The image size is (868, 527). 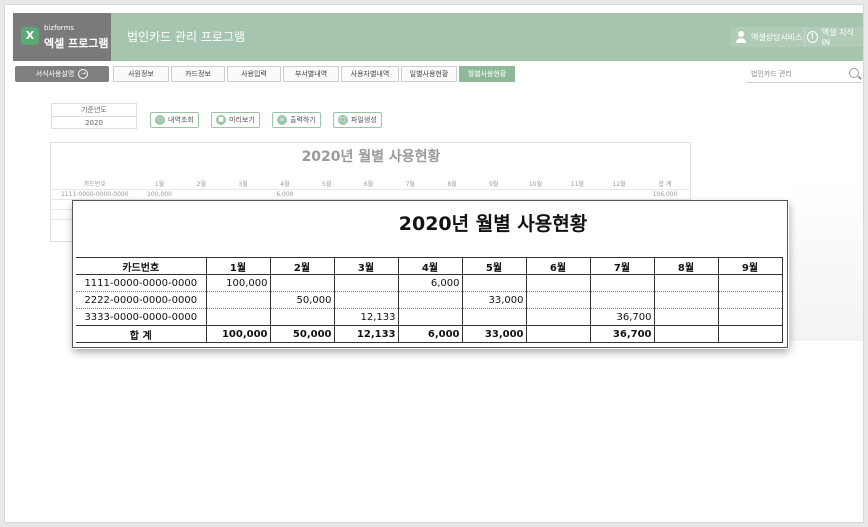 I want to click on amount-cell: 12월, so click(x=619, y=184).